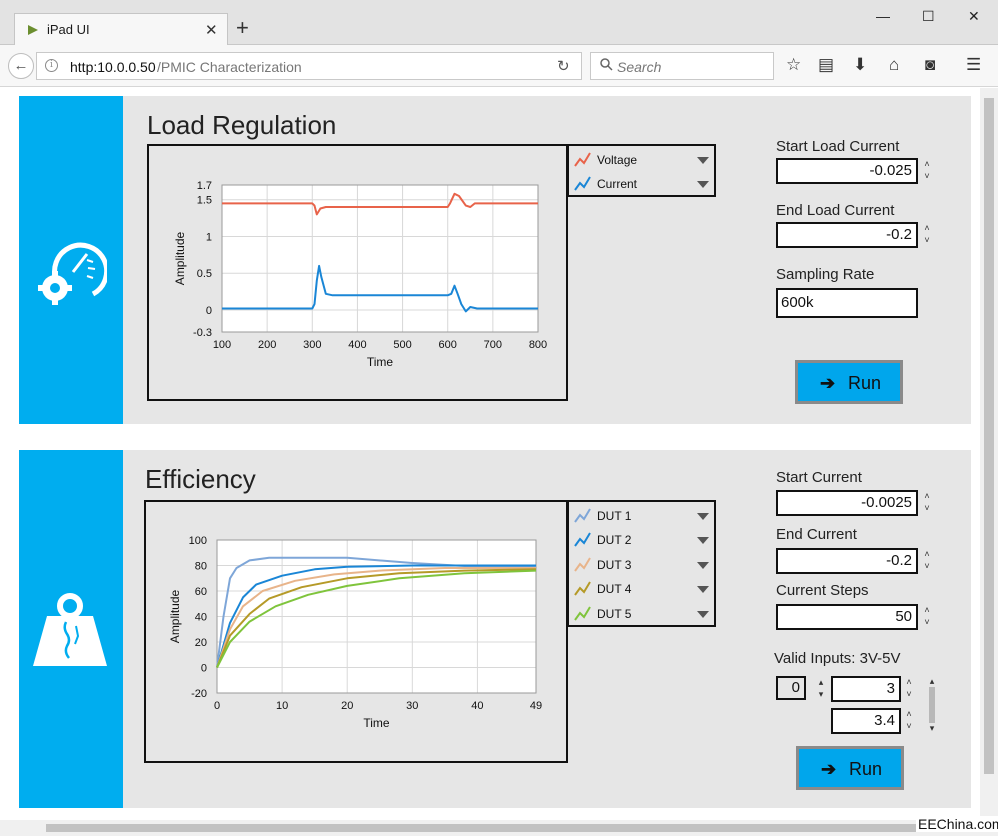  Describe the element at coordinates (883, 16) in the screenshot. I see `minimize-icon: —` at that location.